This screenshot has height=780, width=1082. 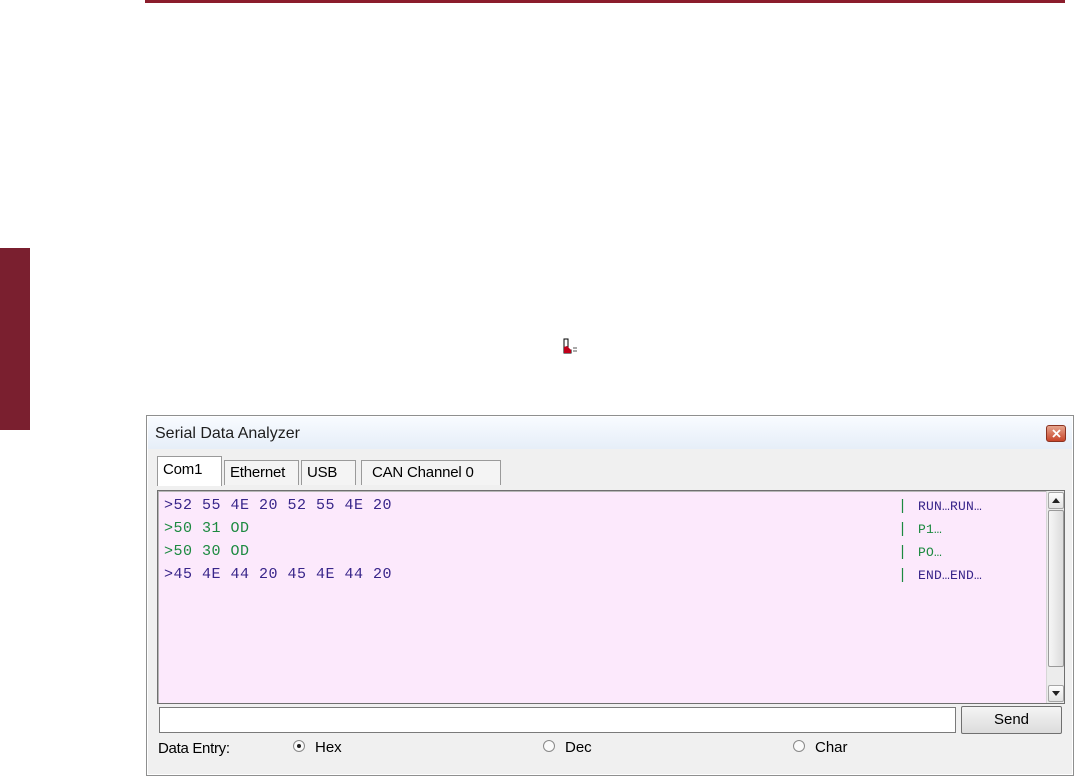 I want to click on log-hex: >45 4E 44 20 45 4E 44 20, so click(x=278, y=574).